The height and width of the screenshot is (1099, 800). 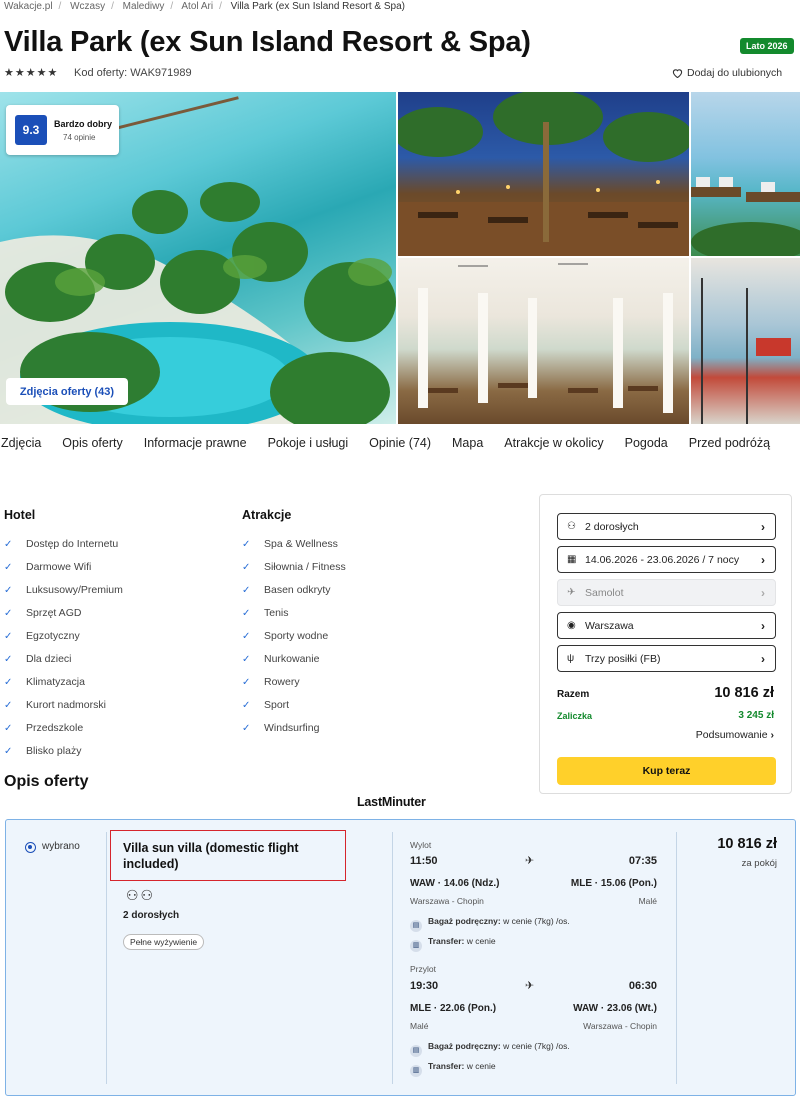 I want to click on favorite-label: Dodaj do ulubionych, so click(x=735, y=73).